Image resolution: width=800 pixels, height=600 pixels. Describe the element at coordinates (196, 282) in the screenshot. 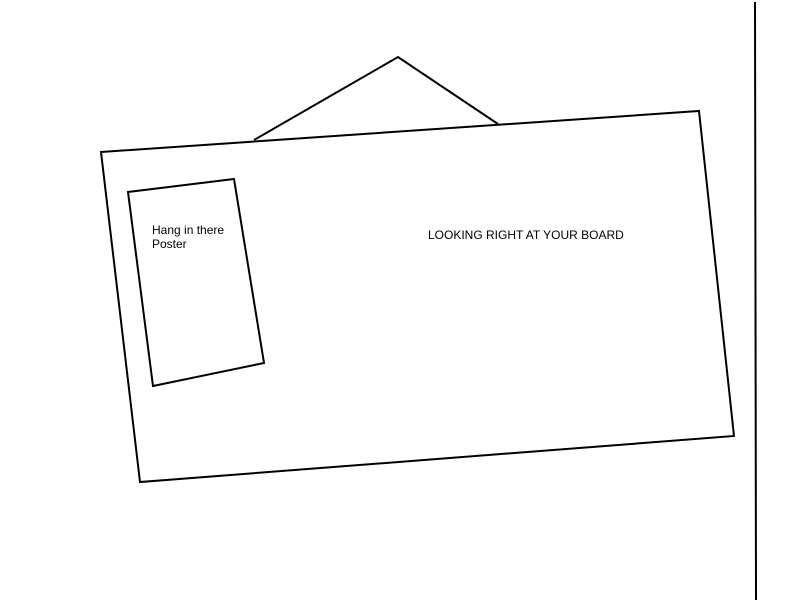

I see `poster-outline` at that location.